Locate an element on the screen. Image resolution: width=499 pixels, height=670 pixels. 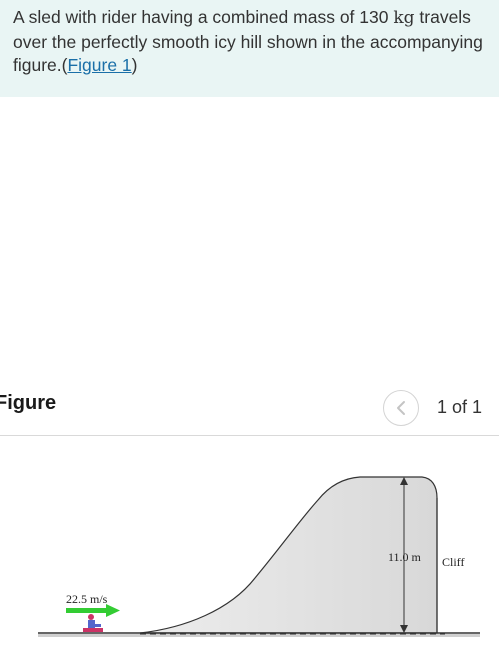
velocity-arrow-shaft is located at coordinates (86, 610).